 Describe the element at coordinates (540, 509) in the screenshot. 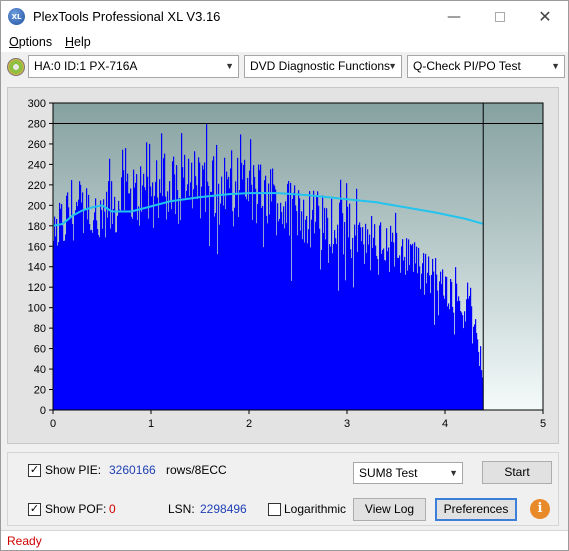

I see `info-icon: i` at that location.